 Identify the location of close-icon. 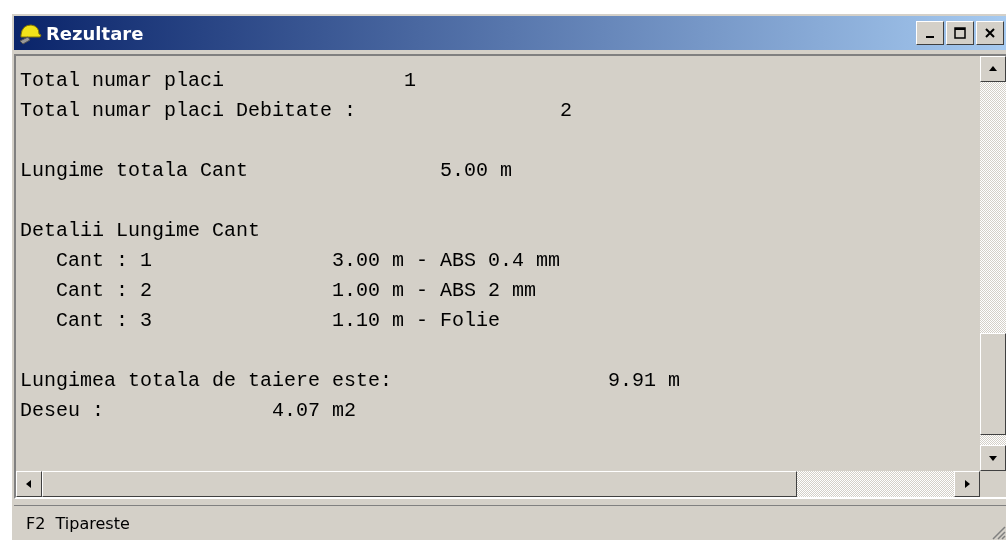
(990, 33).